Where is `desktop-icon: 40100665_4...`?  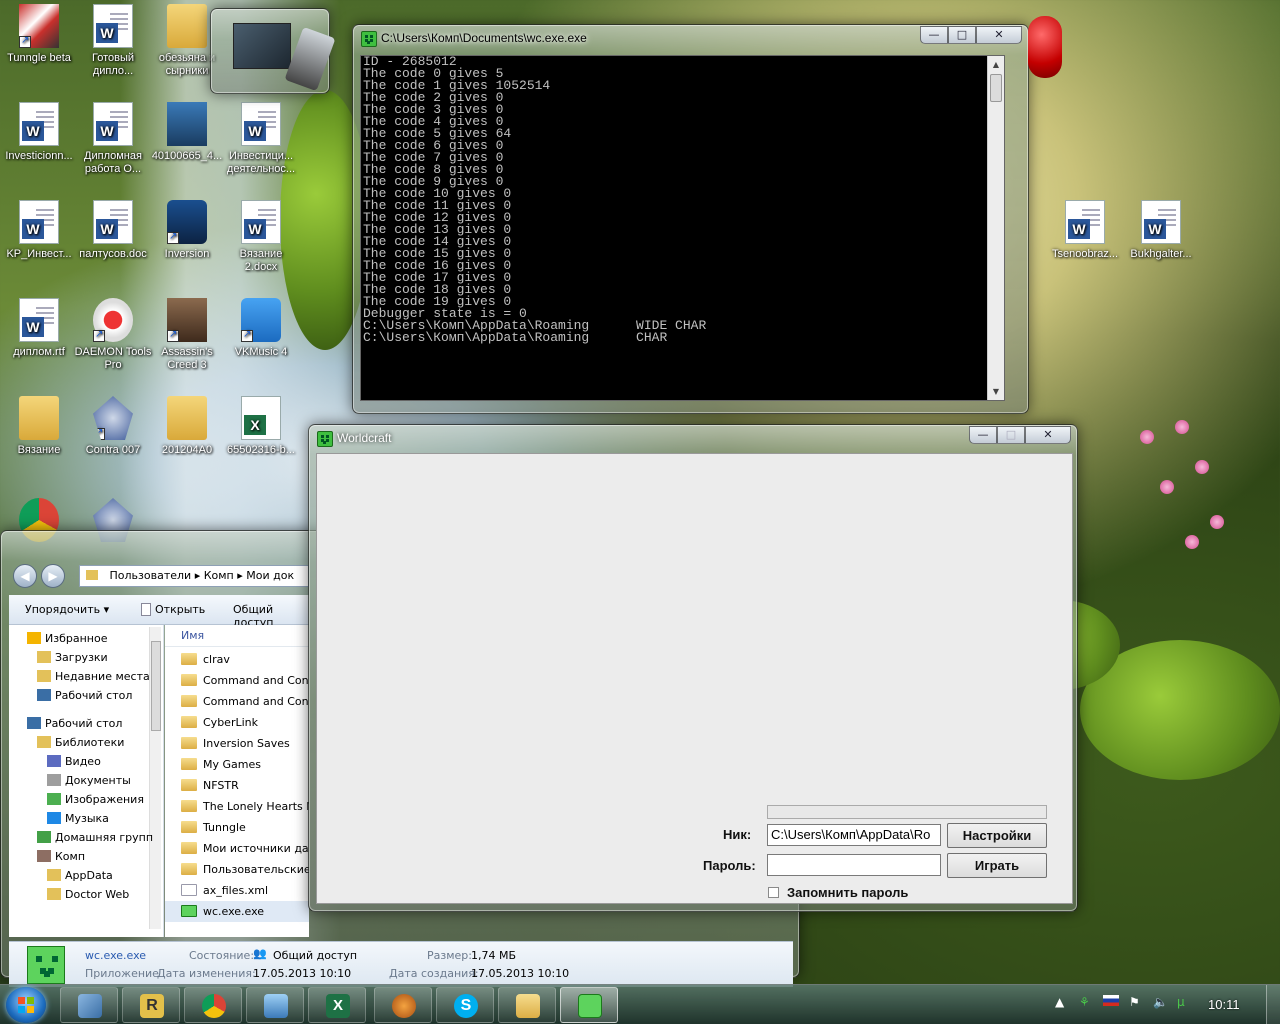 desktop-icon: 40100665_4... is located at coordinates (187, 132).